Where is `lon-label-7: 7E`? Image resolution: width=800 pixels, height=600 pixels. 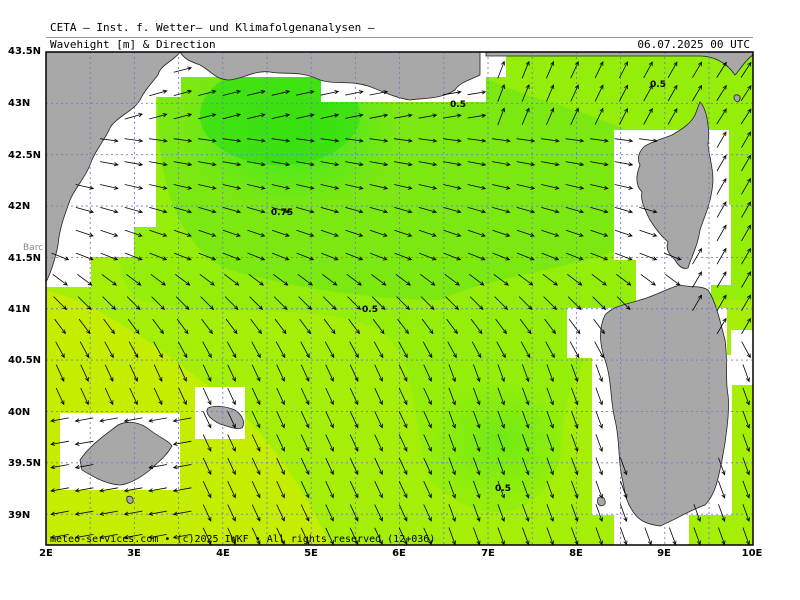
lon-label-7: 7E is located at coordinates (488, 553).